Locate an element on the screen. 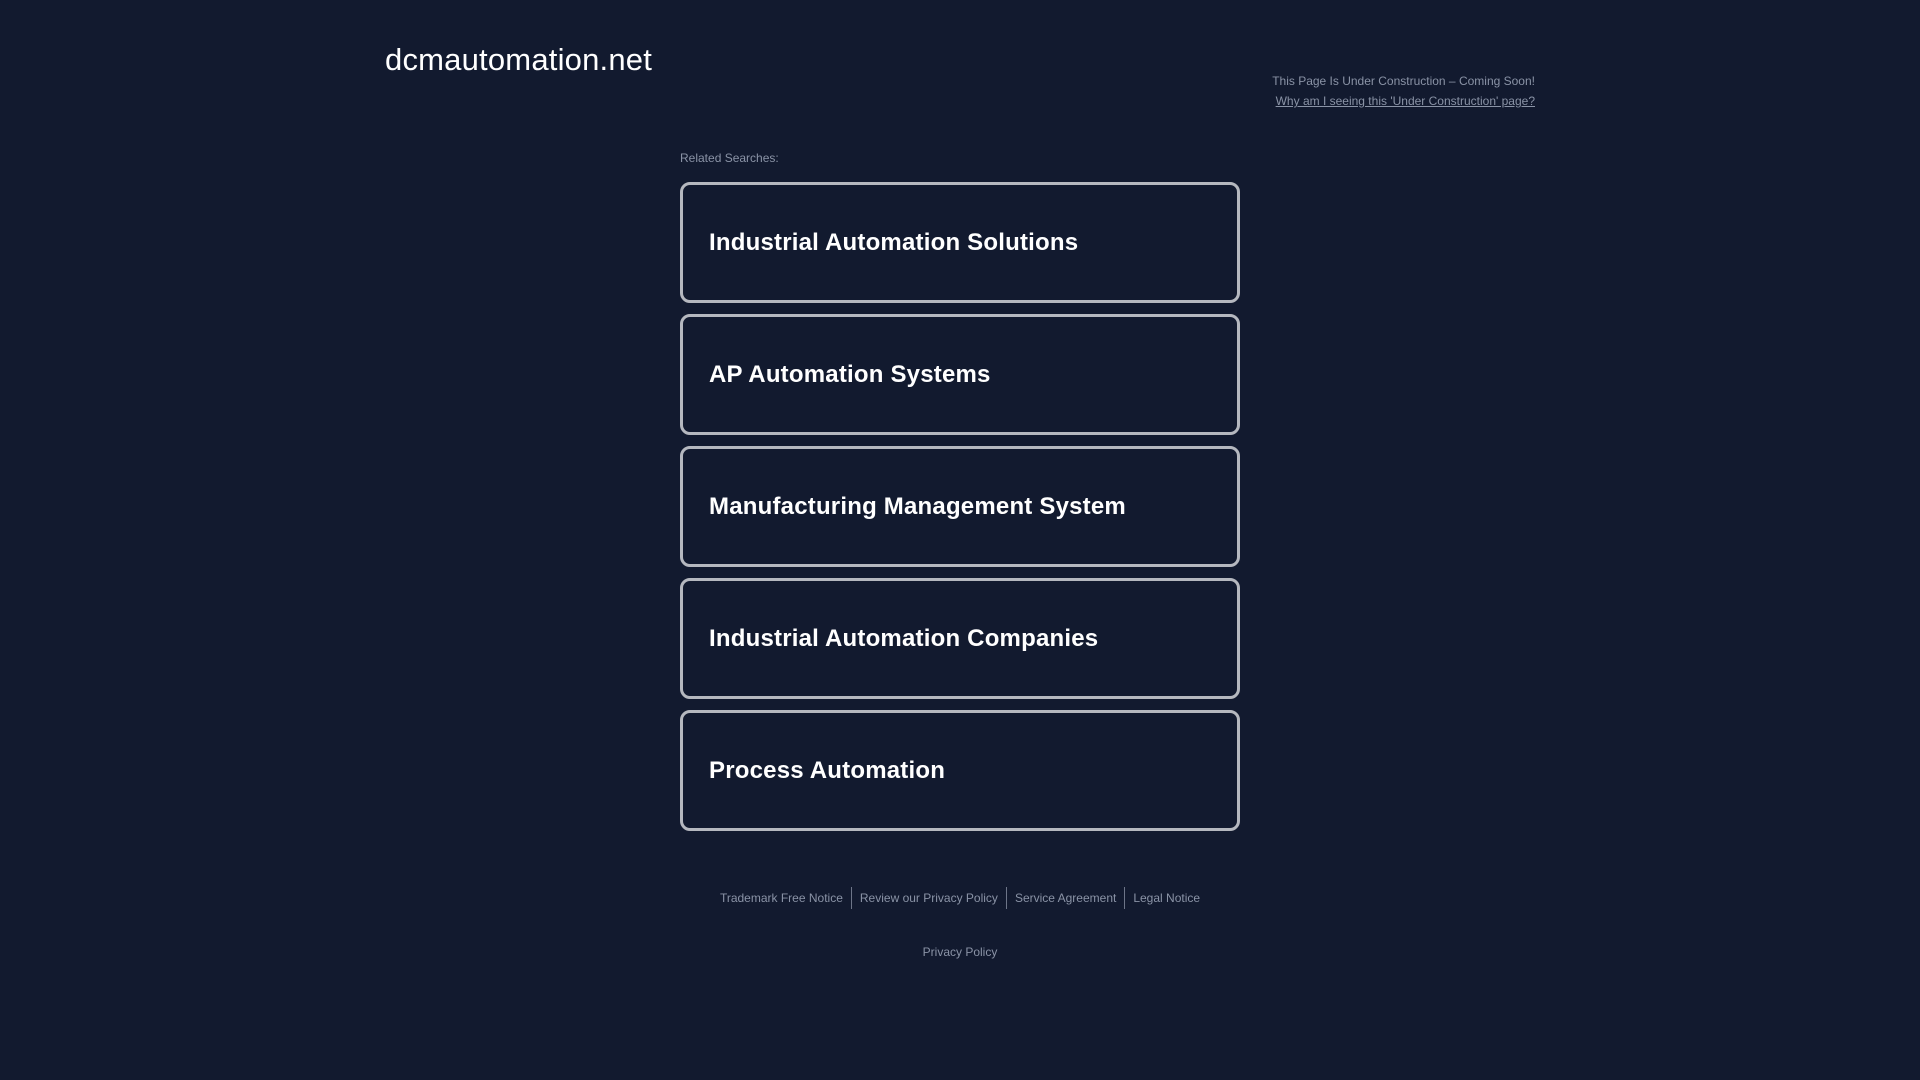 The width and height of the screenshot is (1920, 1080). domain-title: dcmautomation.net is located at coordinates (519, 59).